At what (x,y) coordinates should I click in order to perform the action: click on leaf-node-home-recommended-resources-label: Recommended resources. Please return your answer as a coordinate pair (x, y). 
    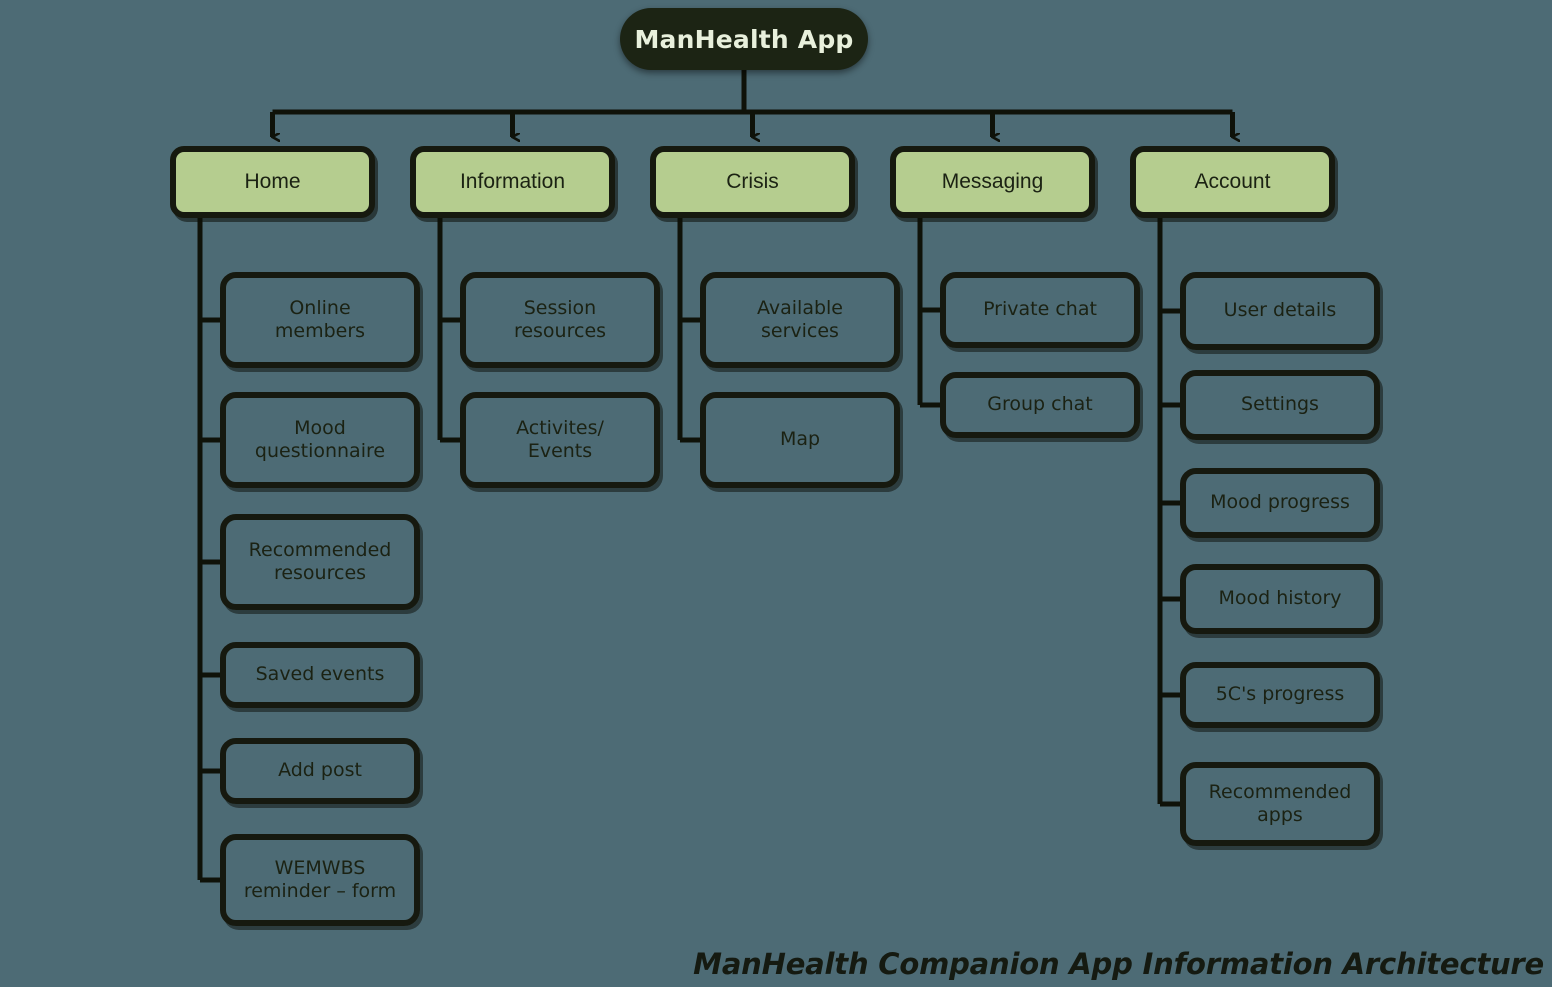
    Looking at the image, I should click on (320, 561).